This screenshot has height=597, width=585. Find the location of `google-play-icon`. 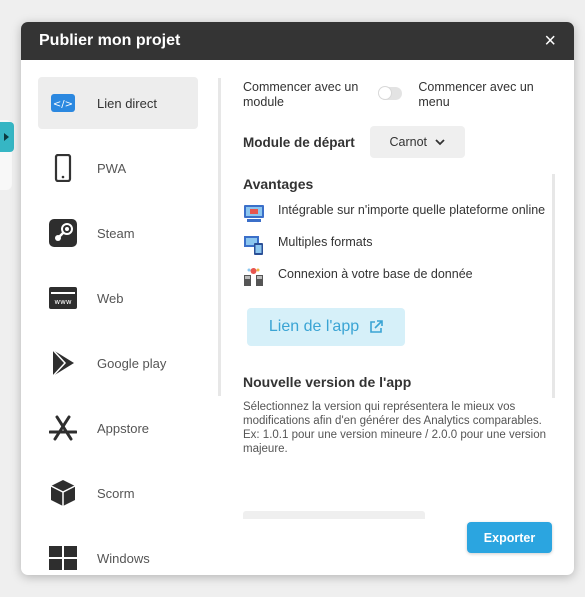

google-play-icon is located at coordinates (63, 363).